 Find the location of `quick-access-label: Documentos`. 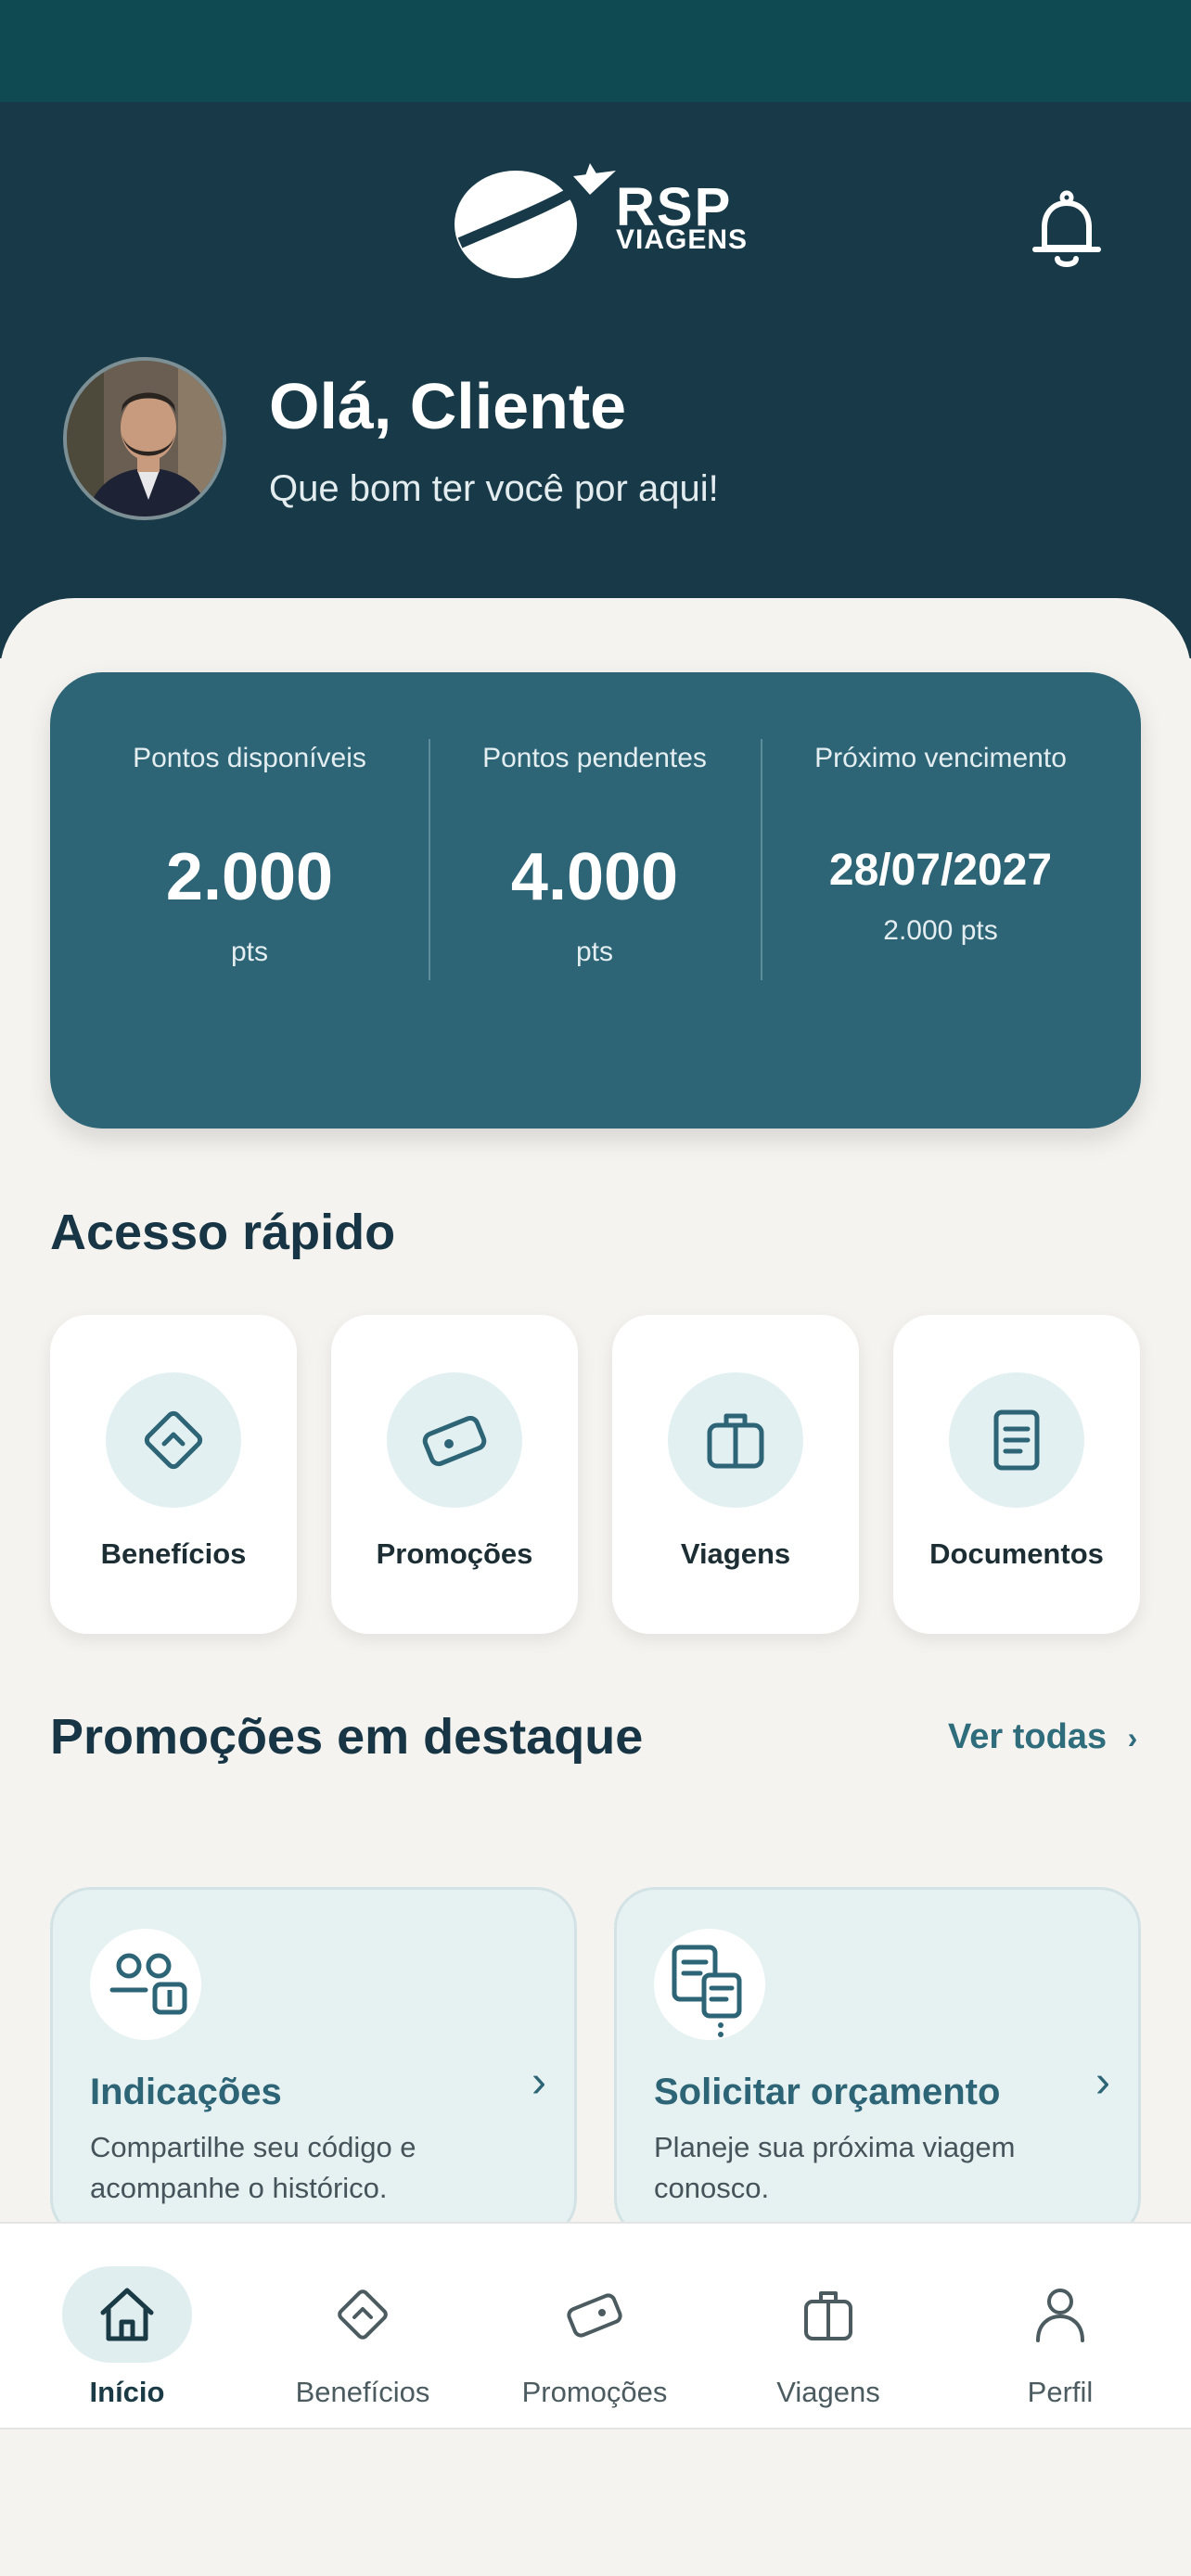

quick-access-label: Documentos is located at coordinates (1016, 1553).